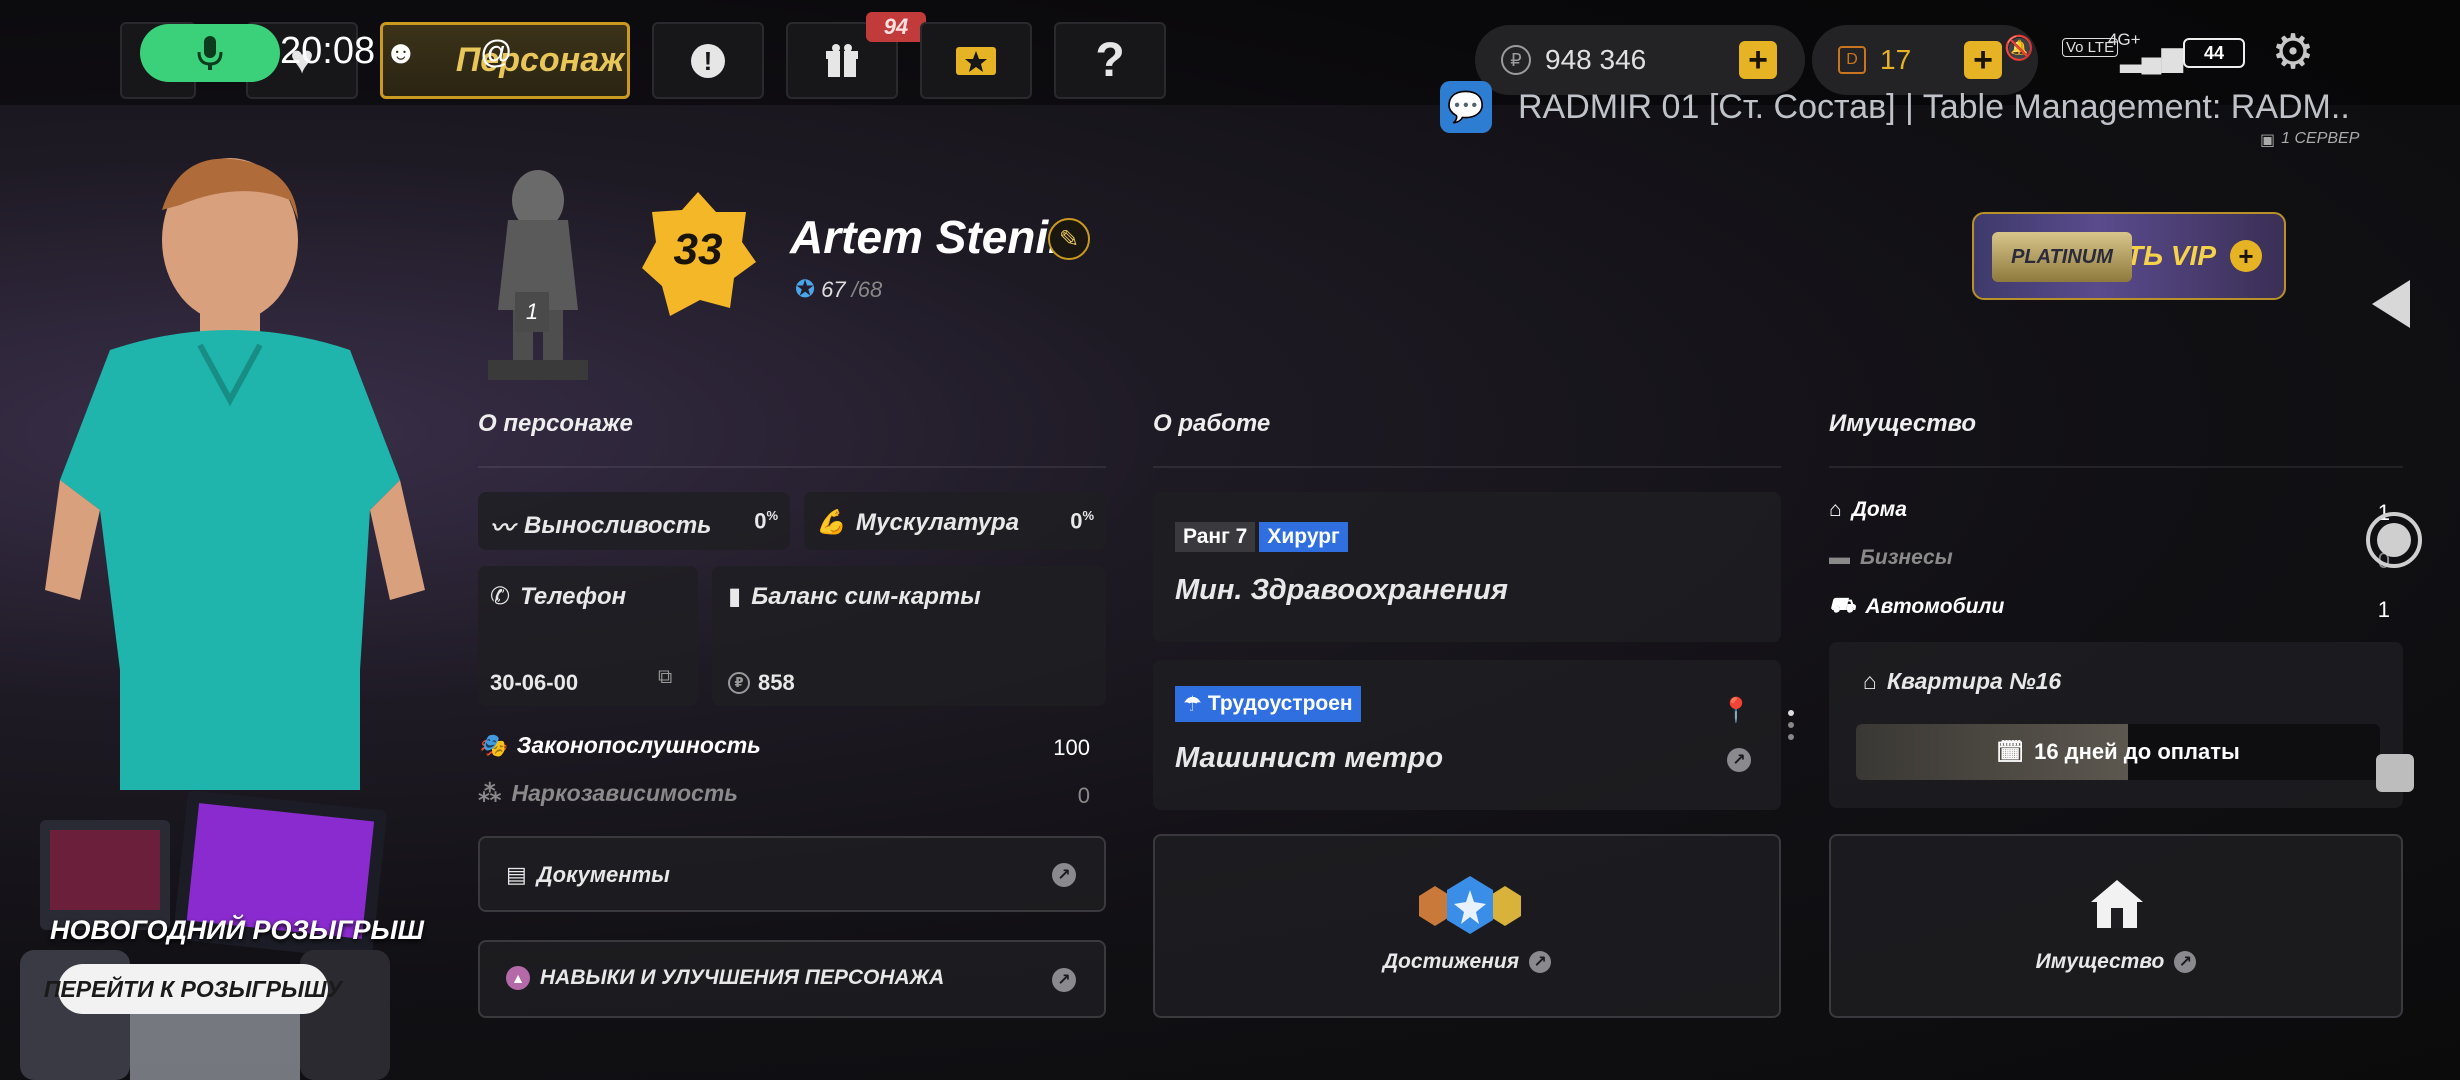 This screenshot has width=2460, height=1080. What do you see at coordinates (1835, 509) in the screenshot?
I see `house-icon: ⌂` at bounding box center [1835, 509].